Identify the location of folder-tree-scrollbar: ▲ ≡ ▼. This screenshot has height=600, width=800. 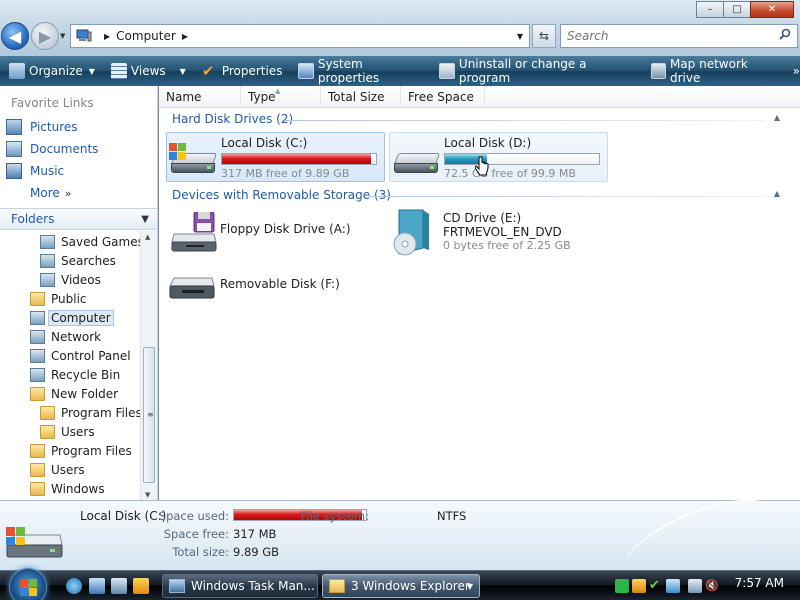
(148, 366).